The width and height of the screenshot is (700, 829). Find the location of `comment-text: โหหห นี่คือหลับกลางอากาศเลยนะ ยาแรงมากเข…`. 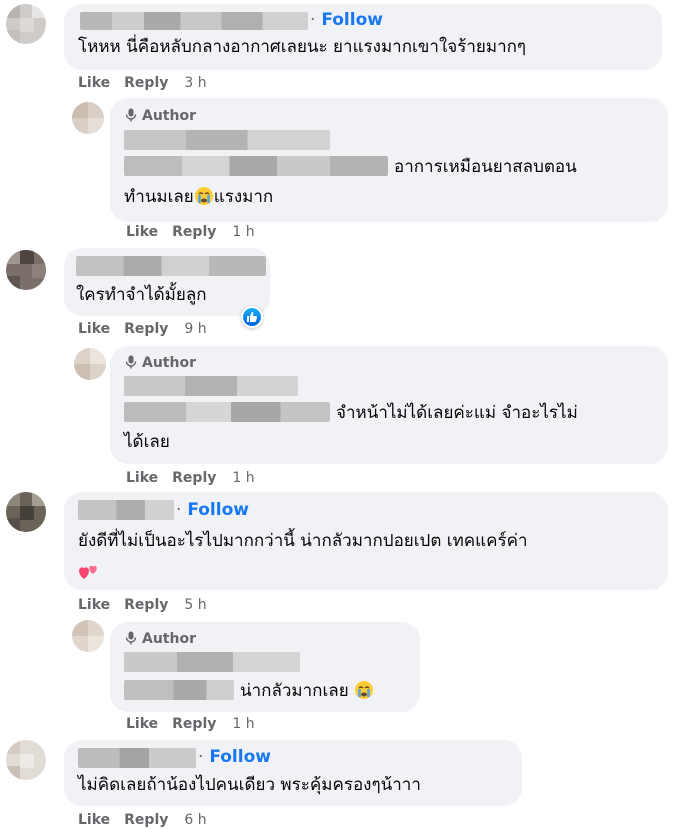

comment-text: โหหห นี่คือหลับกลางอากาศเลยนะ ยาแรงมากเข… is located at coordinates (302, 47).